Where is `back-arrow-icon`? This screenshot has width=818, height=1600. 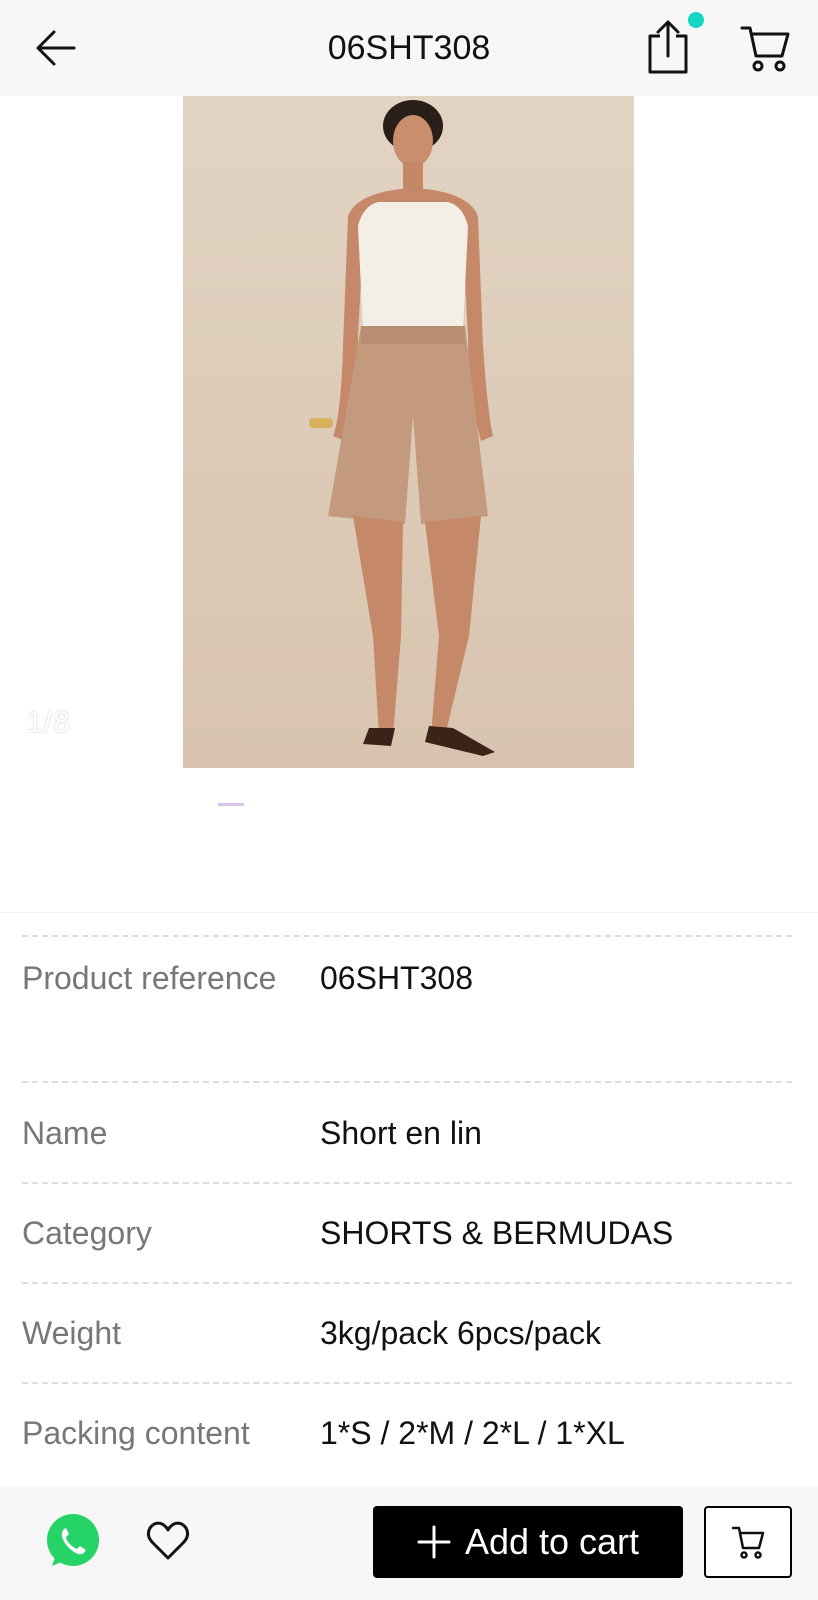
back-arrow-icon is located at coordinates (56, 48).